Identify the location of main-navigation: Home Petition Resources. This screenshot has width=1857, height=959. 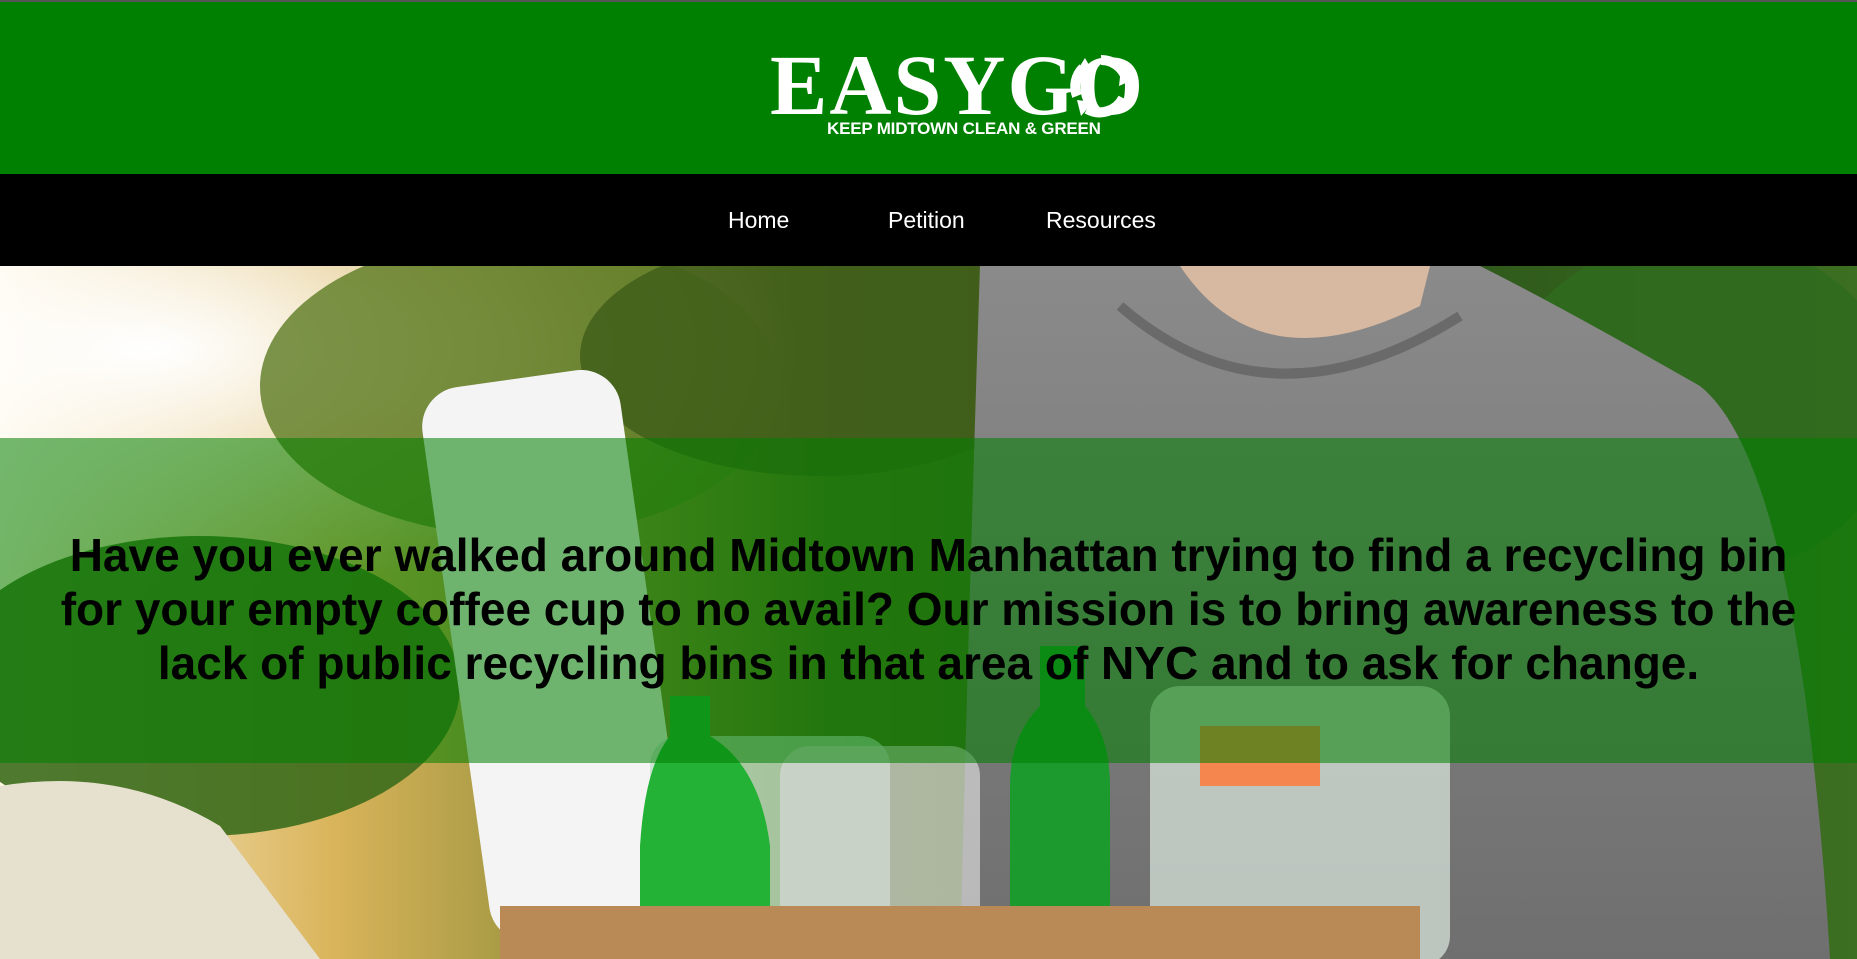
(928, 220).